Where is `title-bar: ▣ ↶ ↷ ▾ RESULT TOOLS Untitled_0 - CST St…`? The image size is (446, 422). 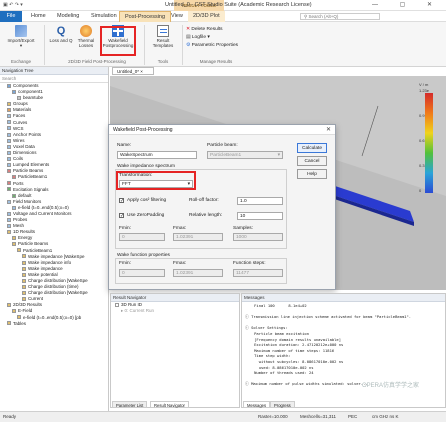
title-bar: ▣ ↶ ↷ ▾ RESULT TOOLS Untitled_0 - CST St… is located at coordinates (223, 5).